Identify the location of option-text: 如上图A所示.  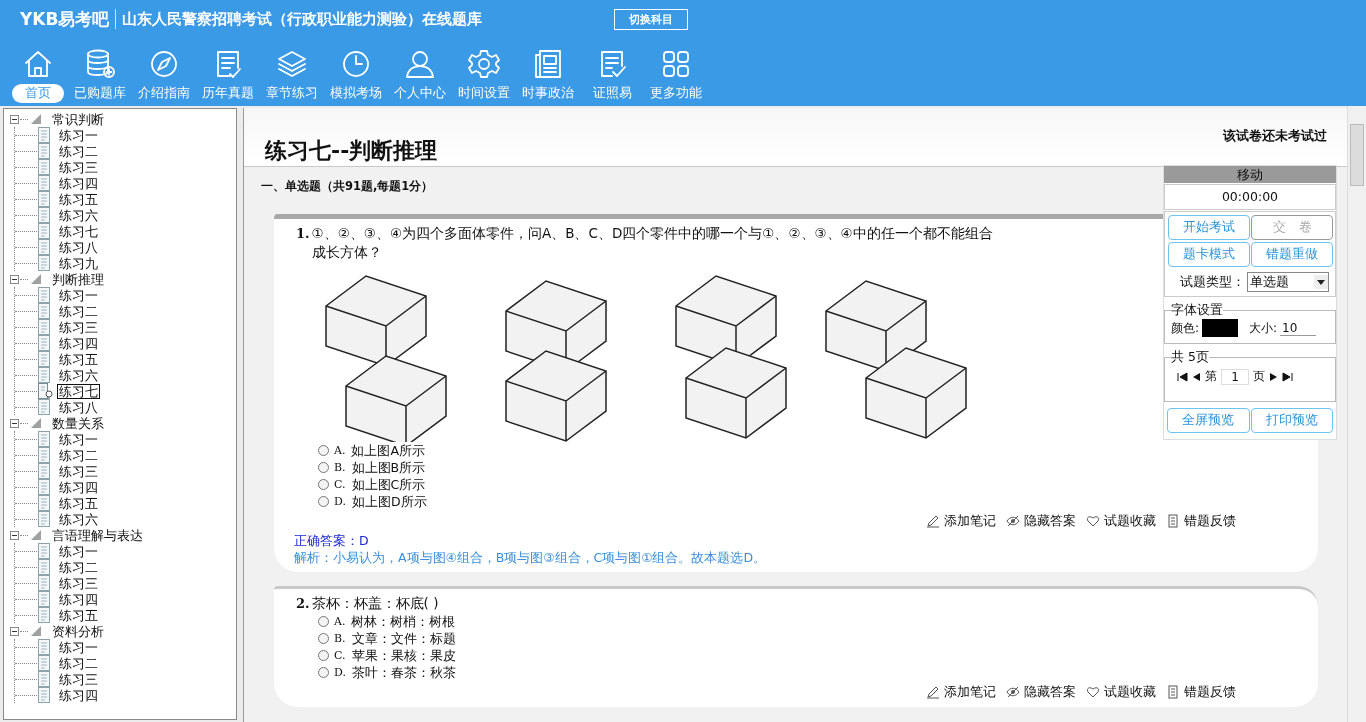
(388, 450).